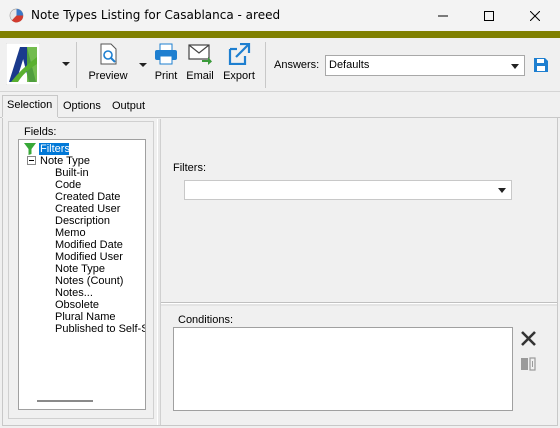 Image resolution: width=560 pixels, height=428 pixels. I want to click on collapse-icon, so click(31, 160).